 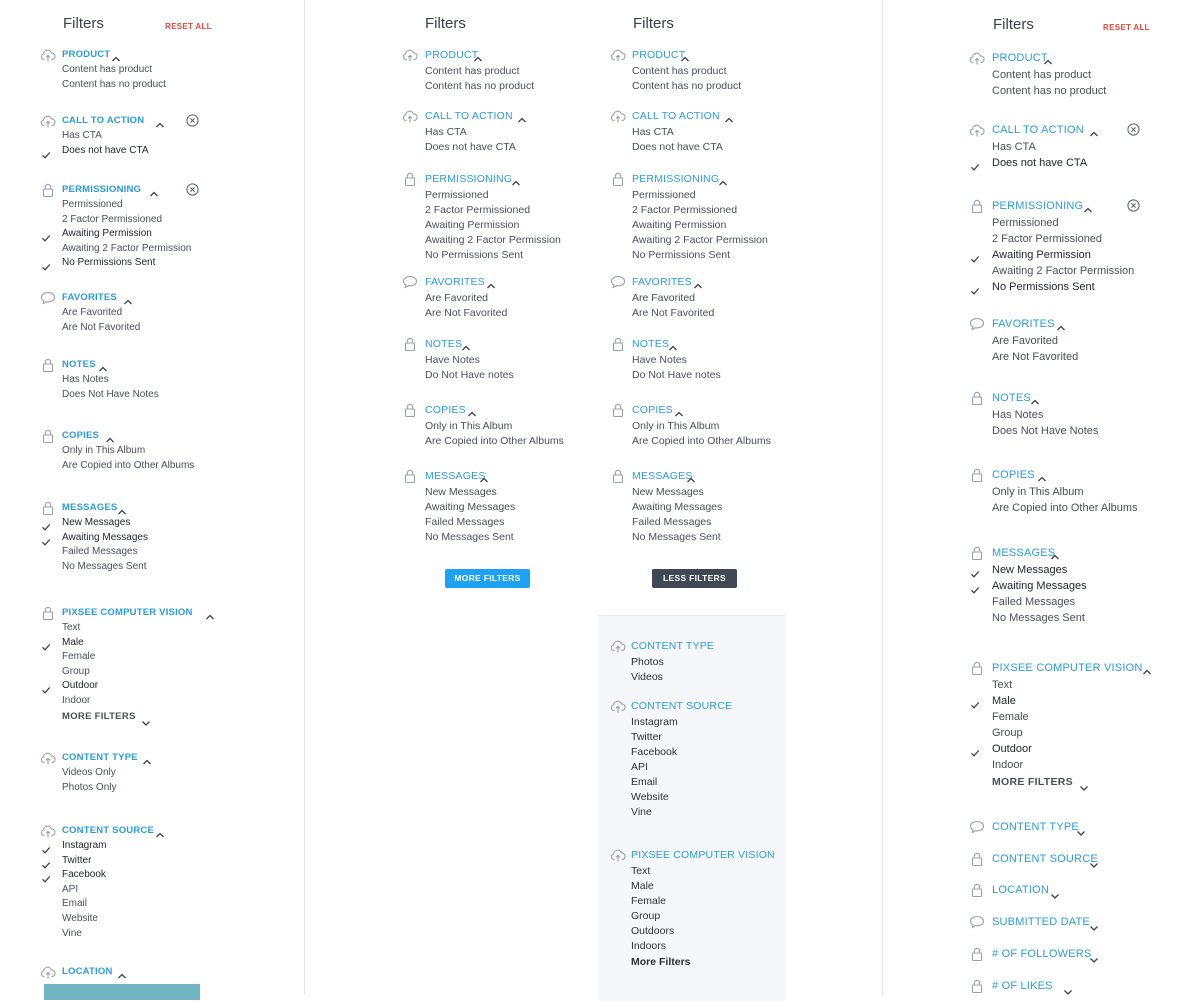 I want to click on filter-option: Indoor, so click(x=1007, y=765).